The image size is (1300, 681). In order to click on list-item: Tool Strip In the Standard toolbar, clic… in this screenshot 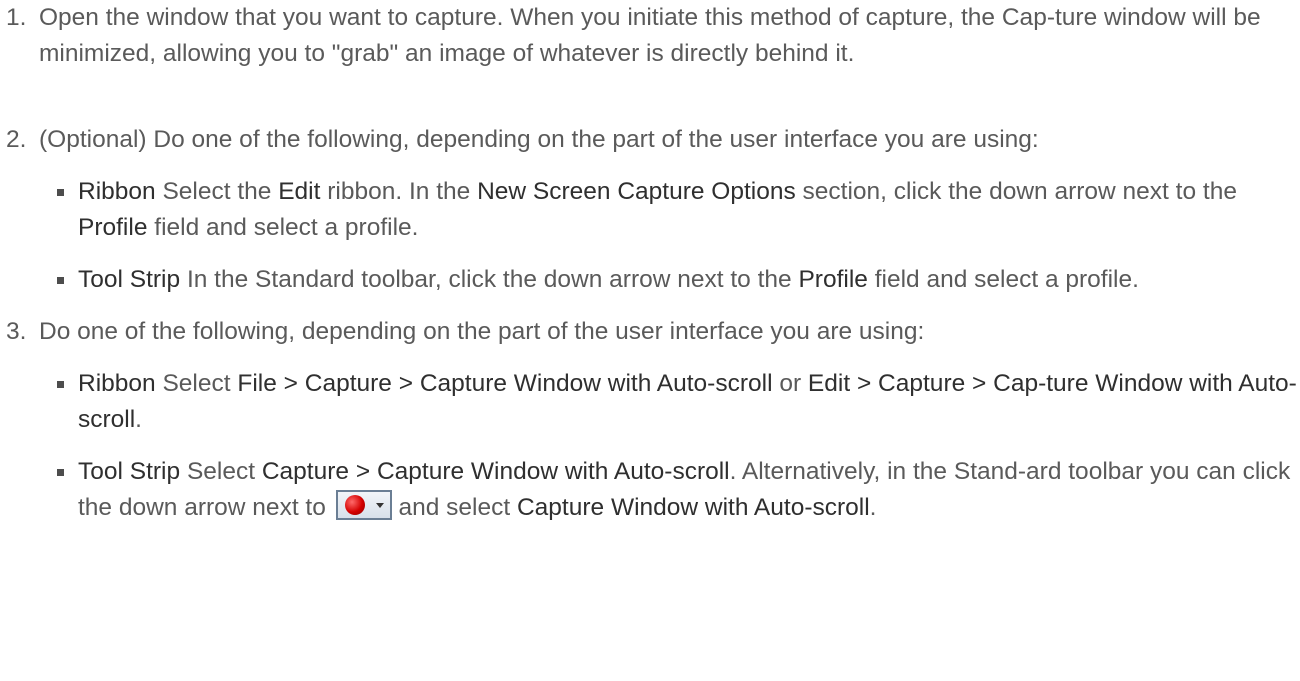, I will do `click(650, 280)`.